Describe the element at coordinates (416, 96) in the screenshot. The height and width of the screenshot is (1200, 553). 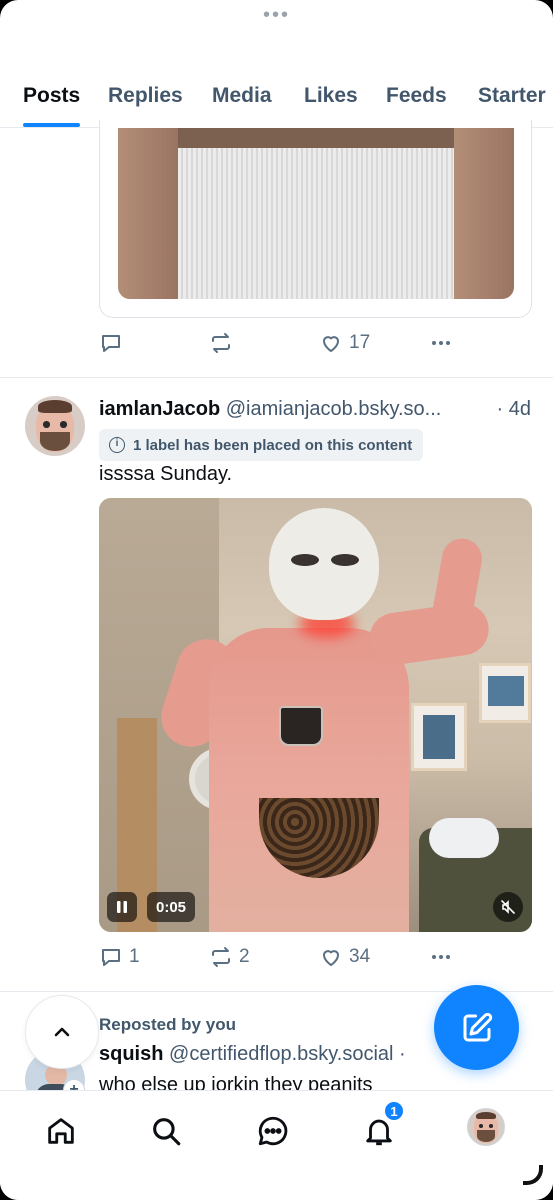
I see `tab-feeds: Feeds` at that location.